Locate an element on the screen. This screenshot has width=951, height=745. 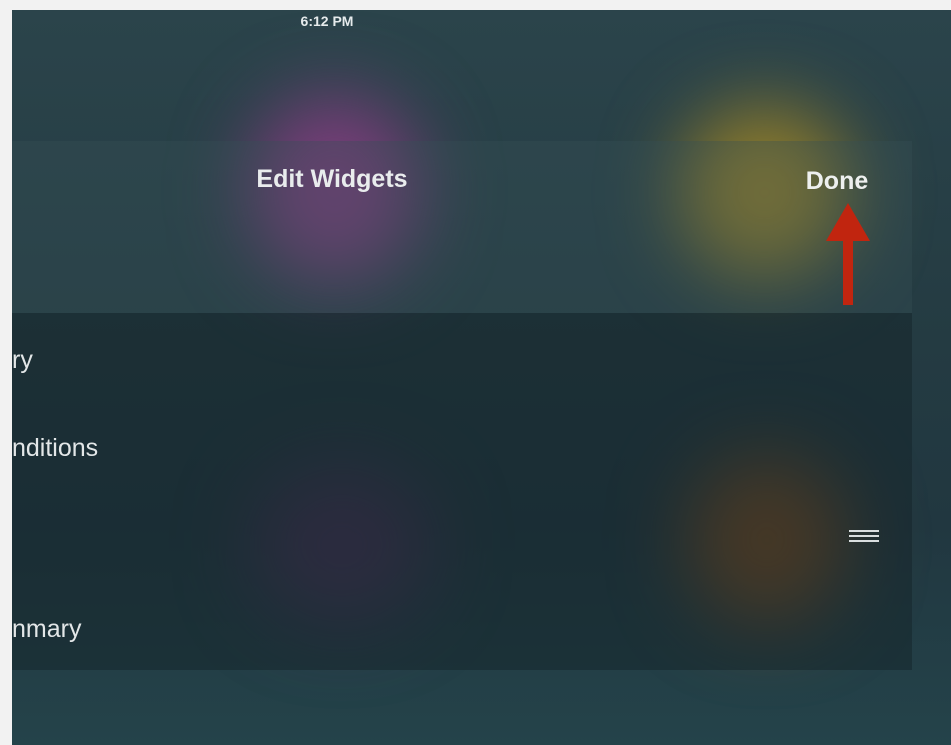
status-bar-time: 6:12 PM is located at coordinates (327, 21).